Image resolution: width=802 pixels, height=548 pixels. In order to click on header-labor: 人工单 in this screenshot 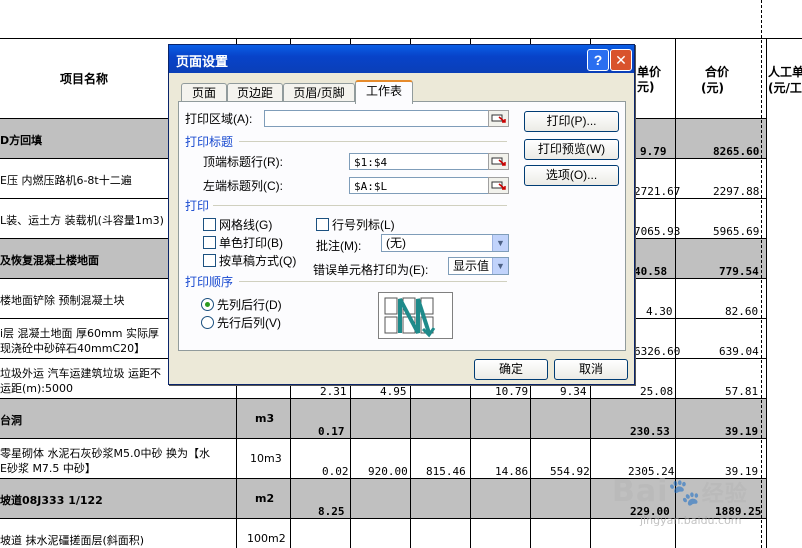, I will do `click(785, 72)`.